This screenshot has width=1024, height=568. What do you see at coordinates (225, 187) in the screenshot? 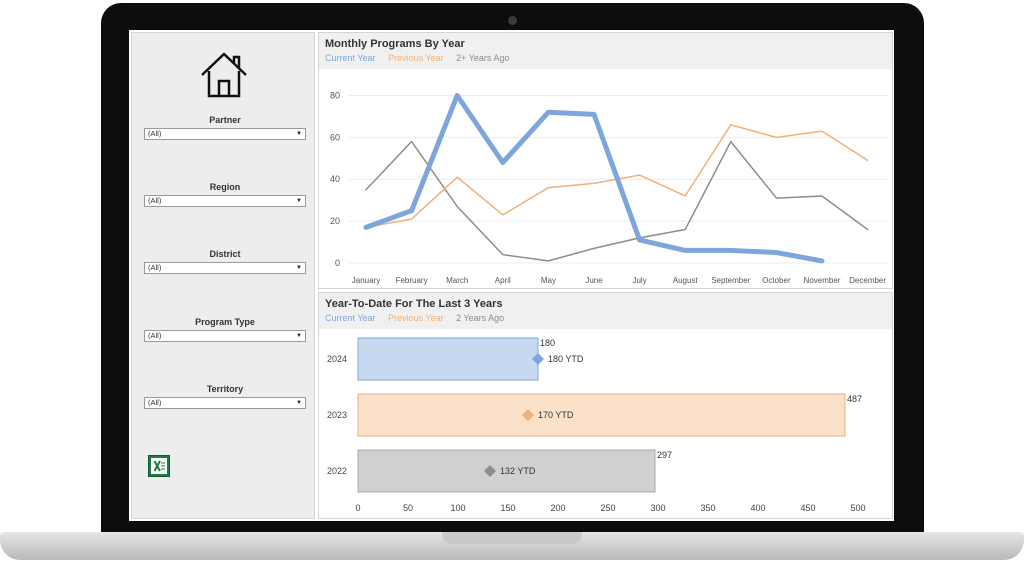
I see `filter-label: Region` at bounding box center [225, 187].